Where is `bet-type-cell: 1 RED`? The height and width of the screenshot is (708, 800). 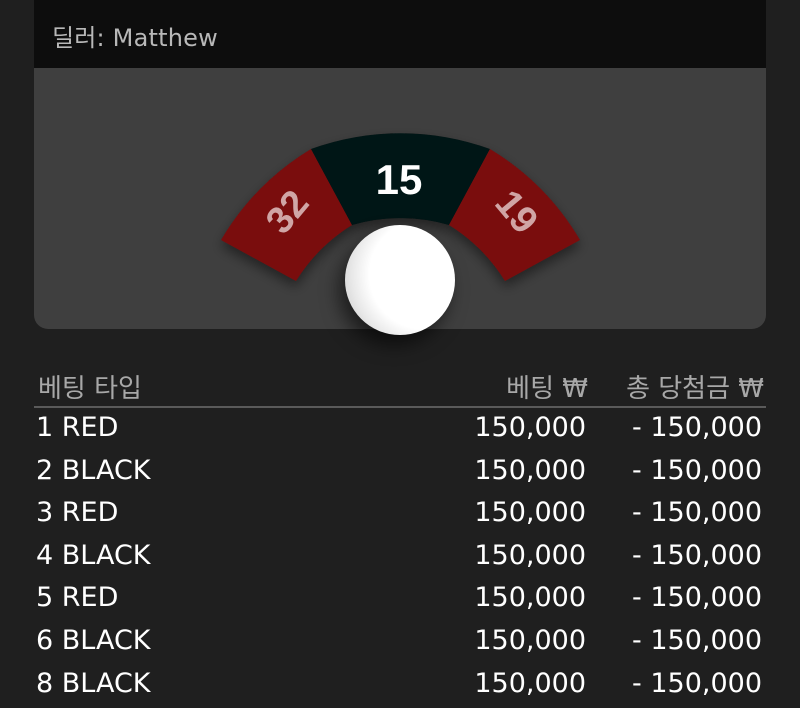
bet-type-cell: 1 RED is located at coordinates (77, 427).